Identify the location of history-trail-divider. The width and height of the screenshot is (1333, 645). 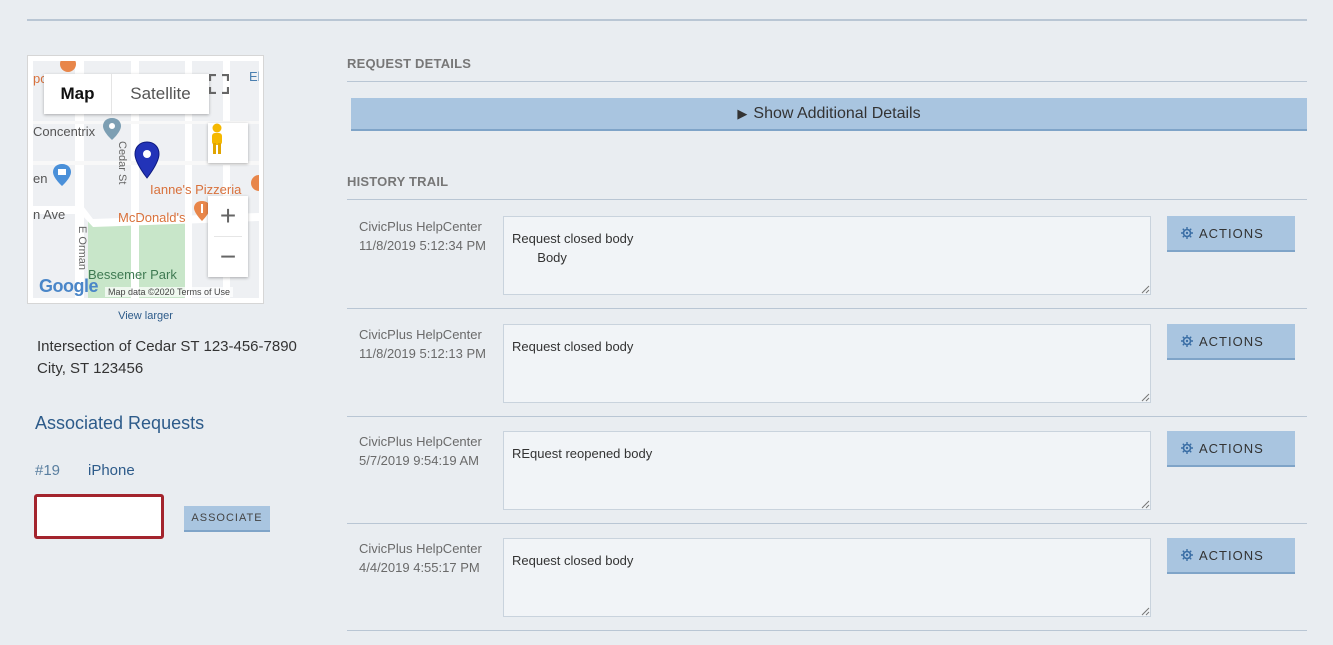
(827, 199).